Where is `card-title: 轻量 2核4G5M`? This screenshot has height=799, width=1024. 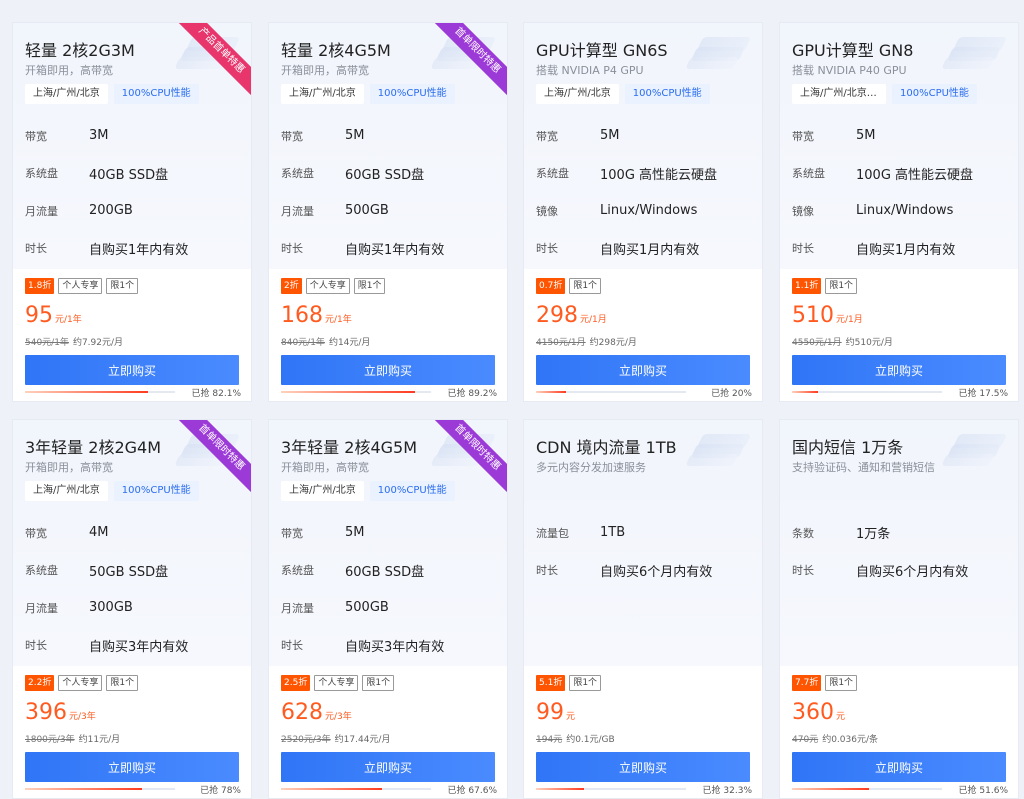 card-title: 轻量 2核4G5M is located at coordinates (336, 50).